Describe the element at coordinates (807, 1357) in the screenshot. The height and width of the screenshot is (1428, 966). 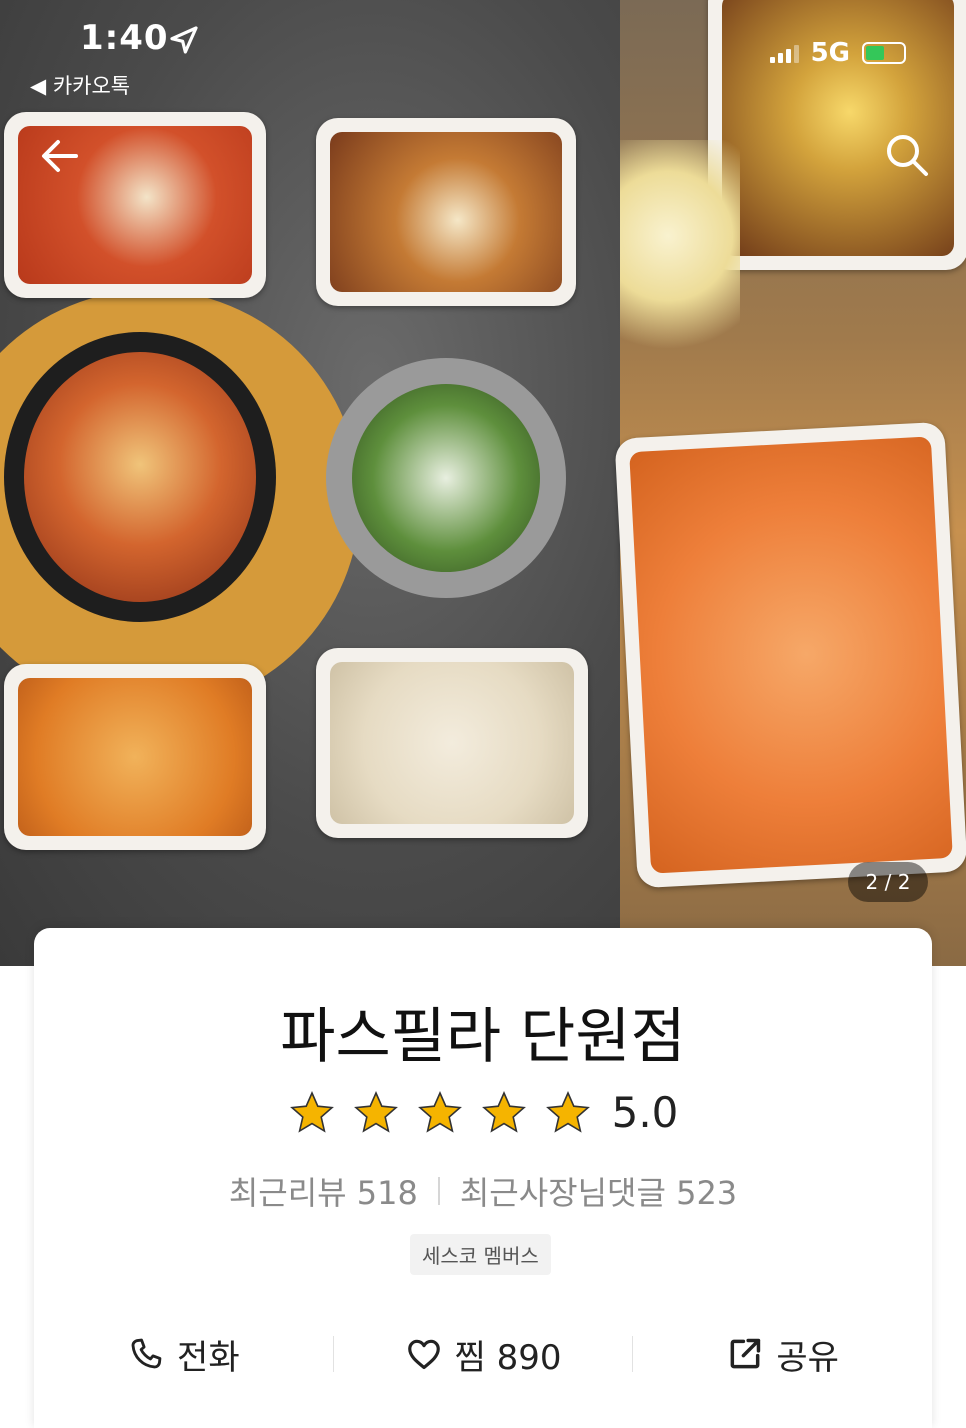
I see `share-label: 공유` at that location.